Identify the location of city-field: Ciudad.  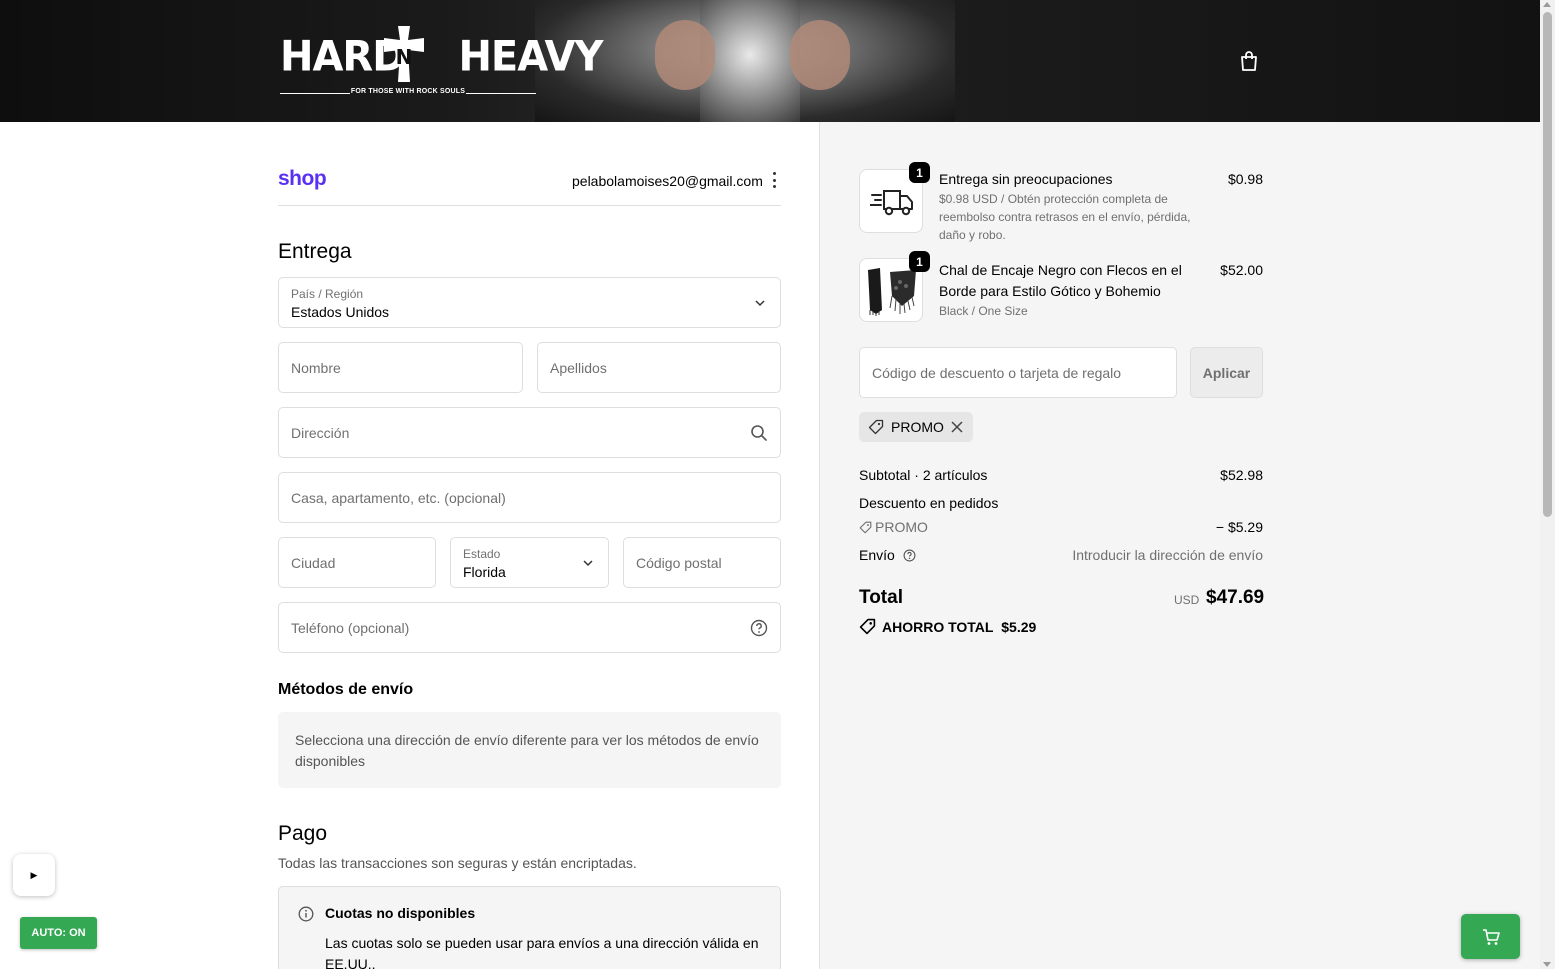
(357, 562).